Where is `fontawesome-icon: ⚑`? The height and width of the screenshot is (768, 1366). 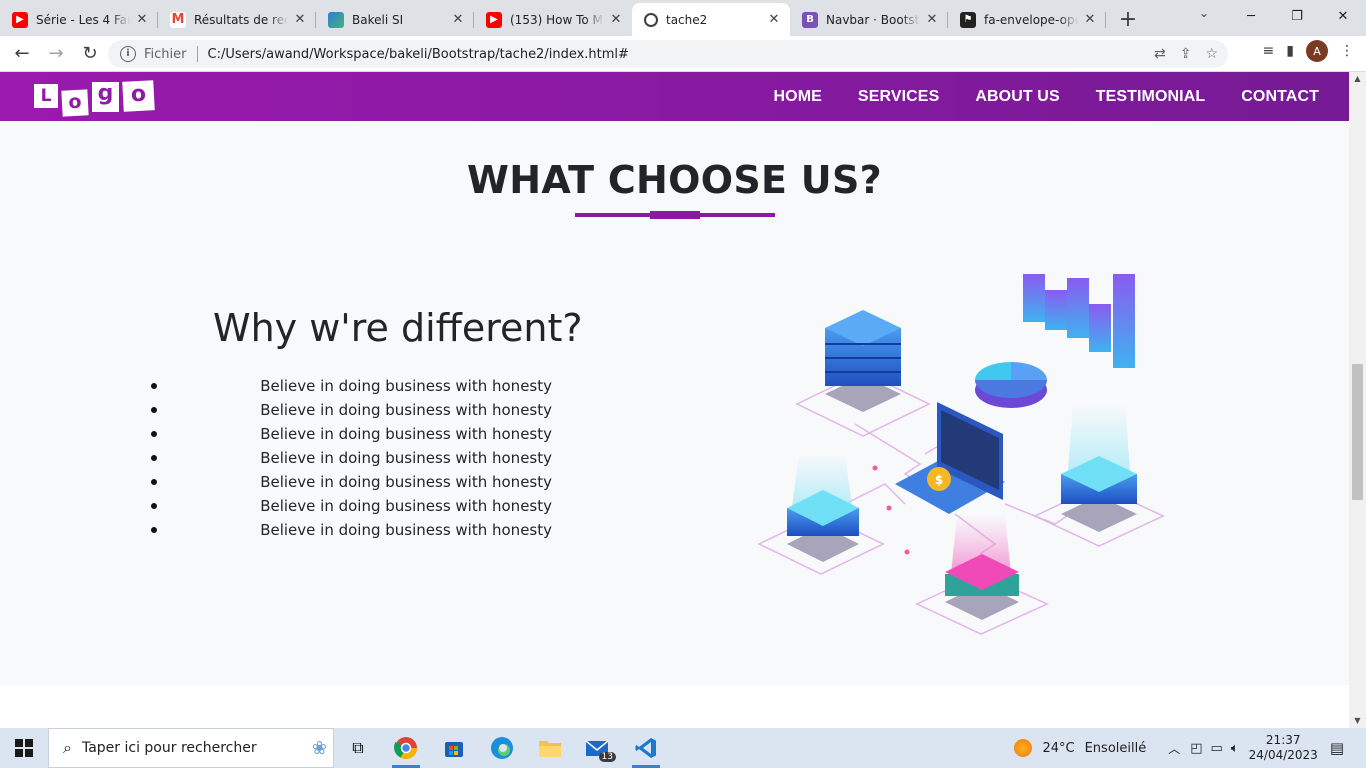 fontawesome-icon: ⚑ is located at coordinates (968, 19).